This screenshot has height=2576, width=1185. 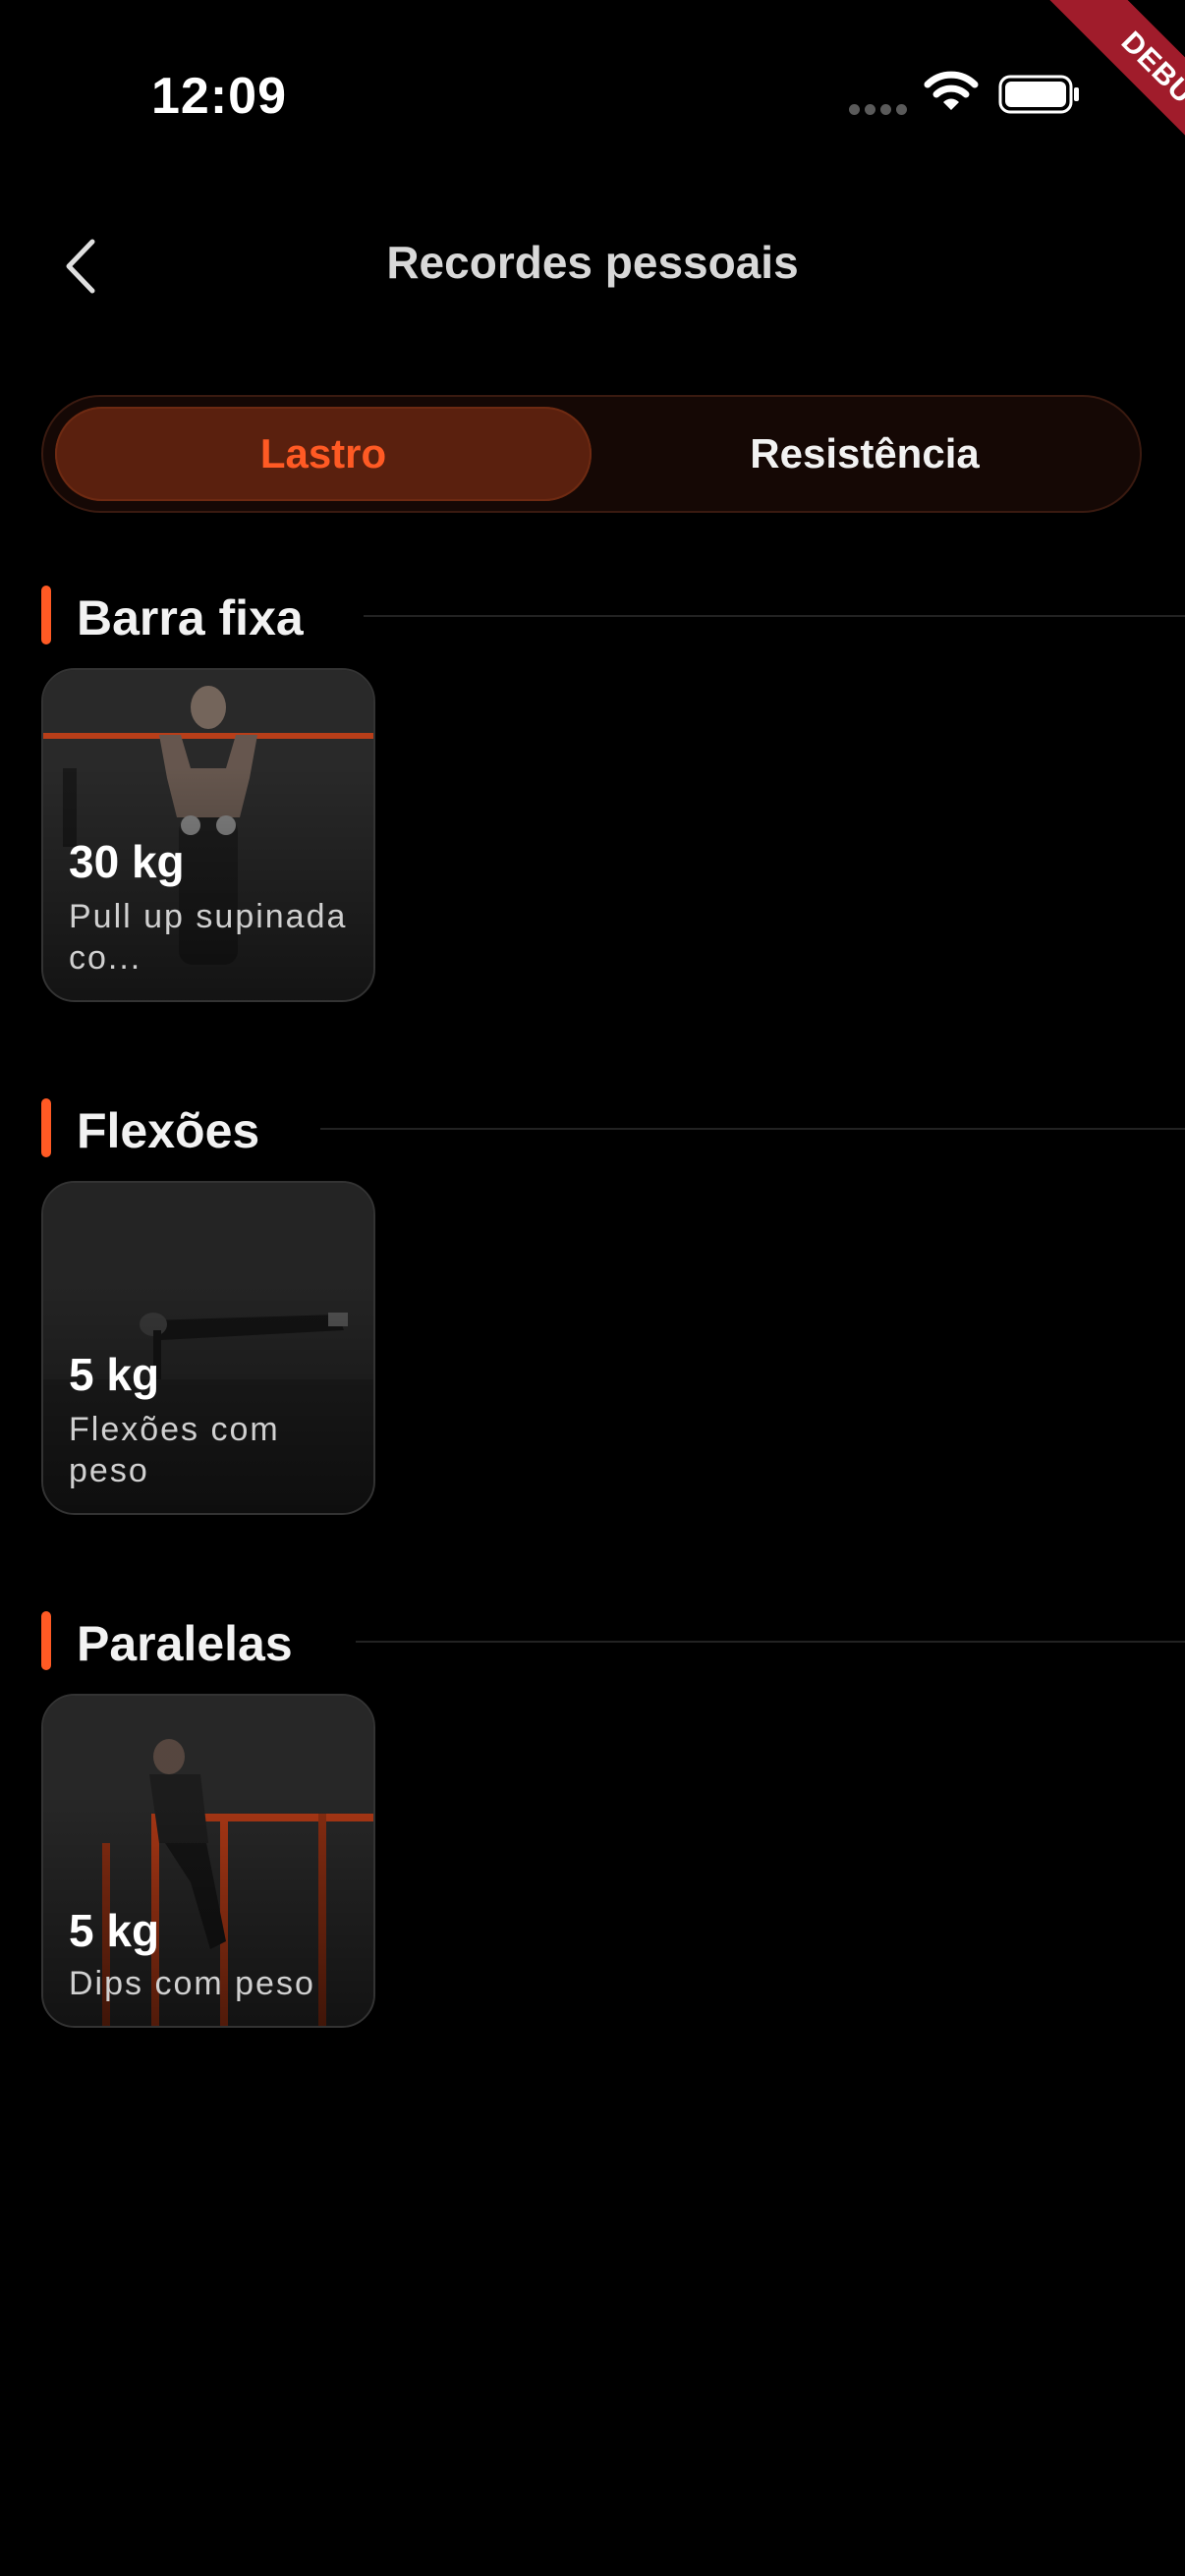 I want to click on status-time: 12:09, so click(x=219, y=96).